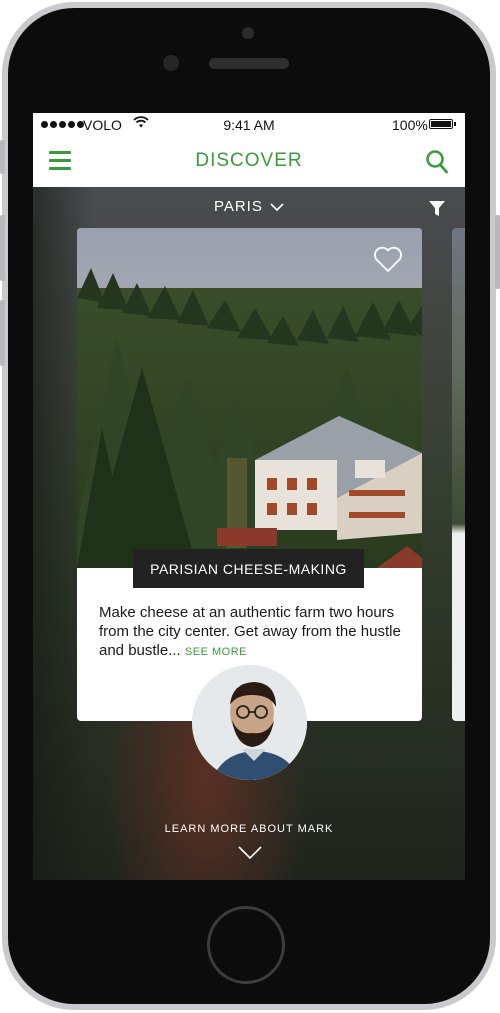  I want to click on battery-tip, so click(455, 124).